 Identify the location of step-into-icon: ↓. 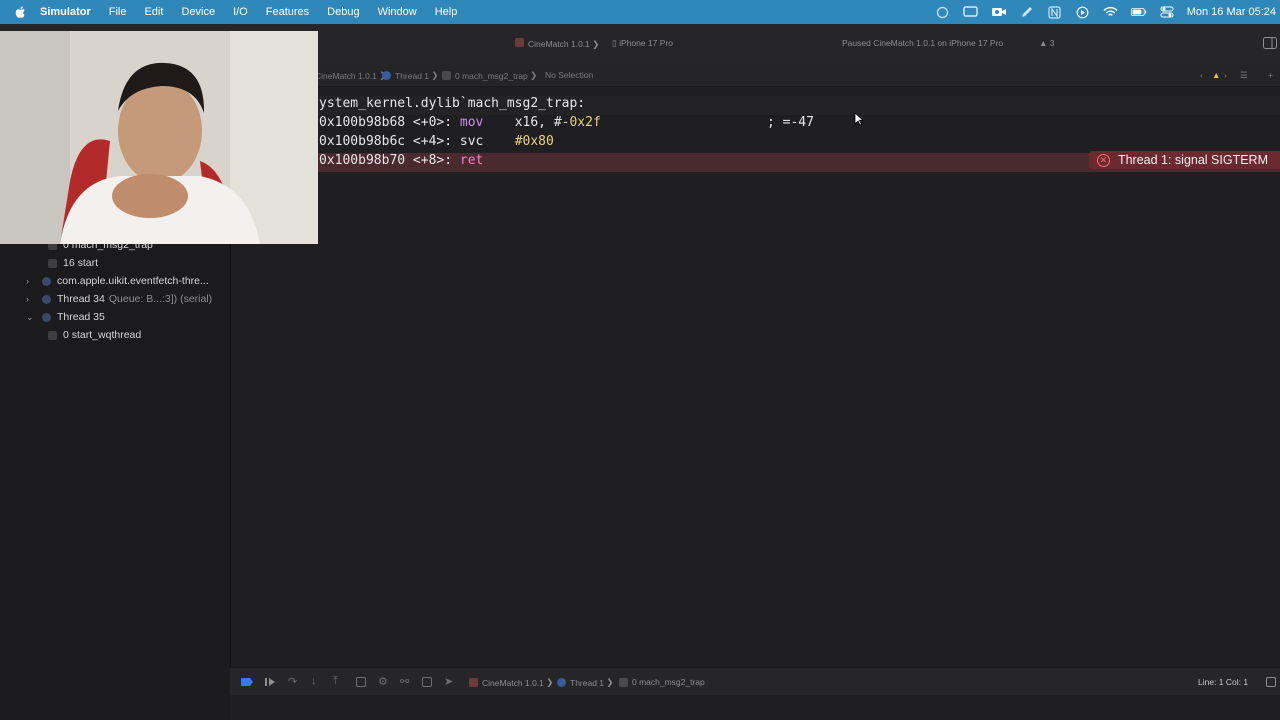
(314, 681).